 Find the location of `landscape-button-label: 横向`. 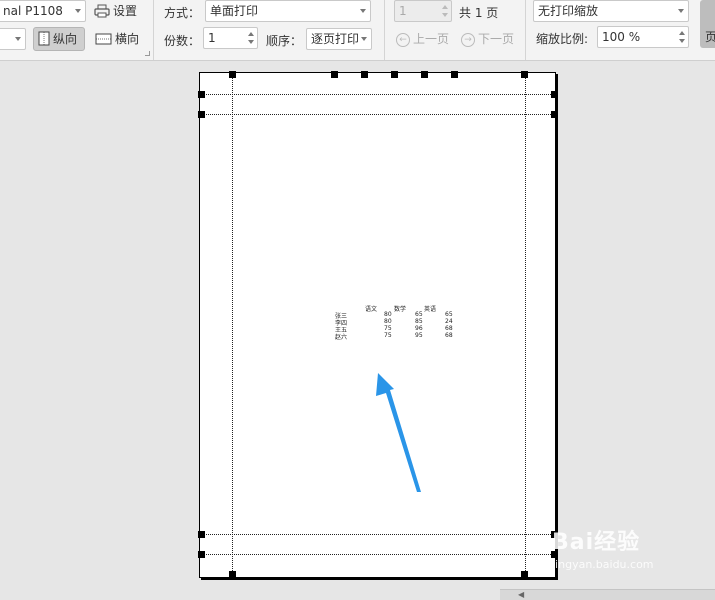

landscape-button-label: 横向 is located at coordinates (127, 39).